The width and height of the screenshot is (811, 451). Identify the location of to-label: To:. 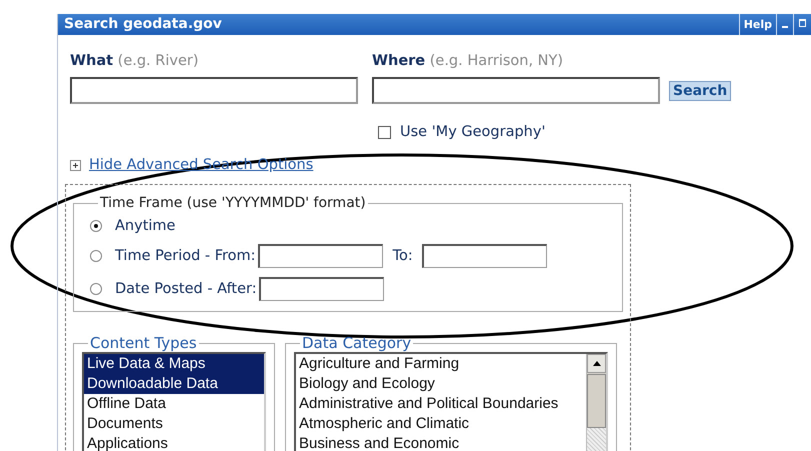
(402, 256).